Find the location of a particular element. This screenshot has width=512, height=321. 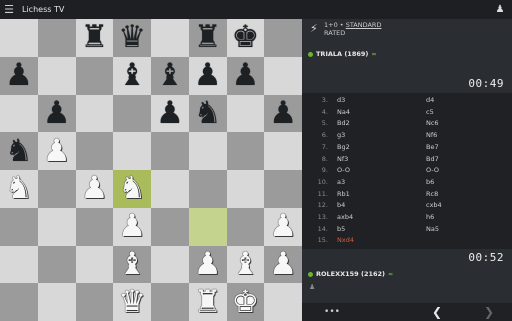

square-d3: ♟ is located at coordinates (132, 226).